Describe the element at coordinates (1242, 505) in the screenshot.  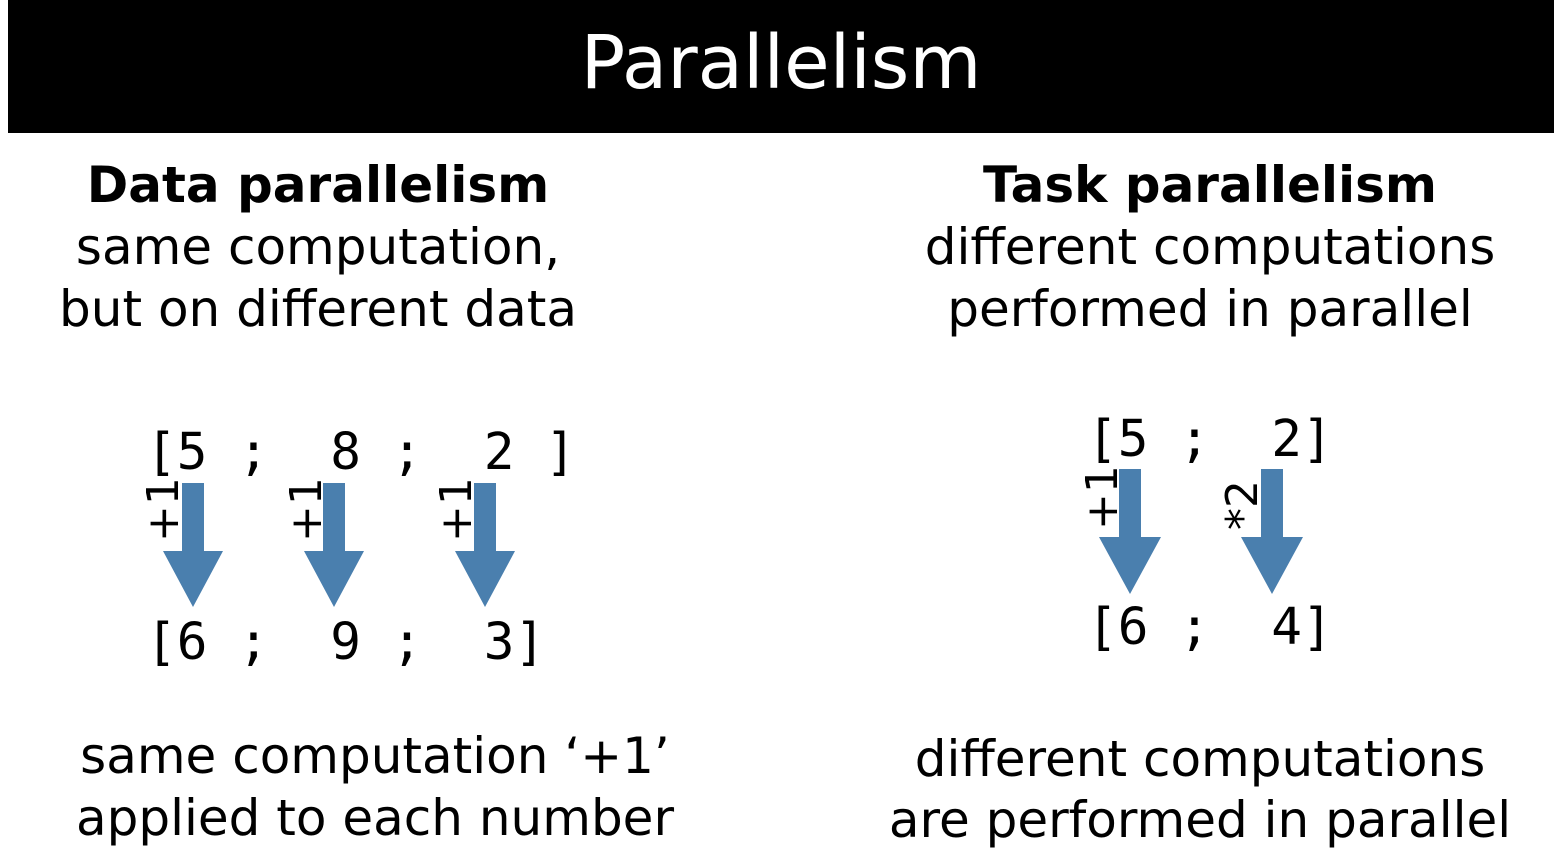
I see `task-parallelism-op-2: *2` at that location.